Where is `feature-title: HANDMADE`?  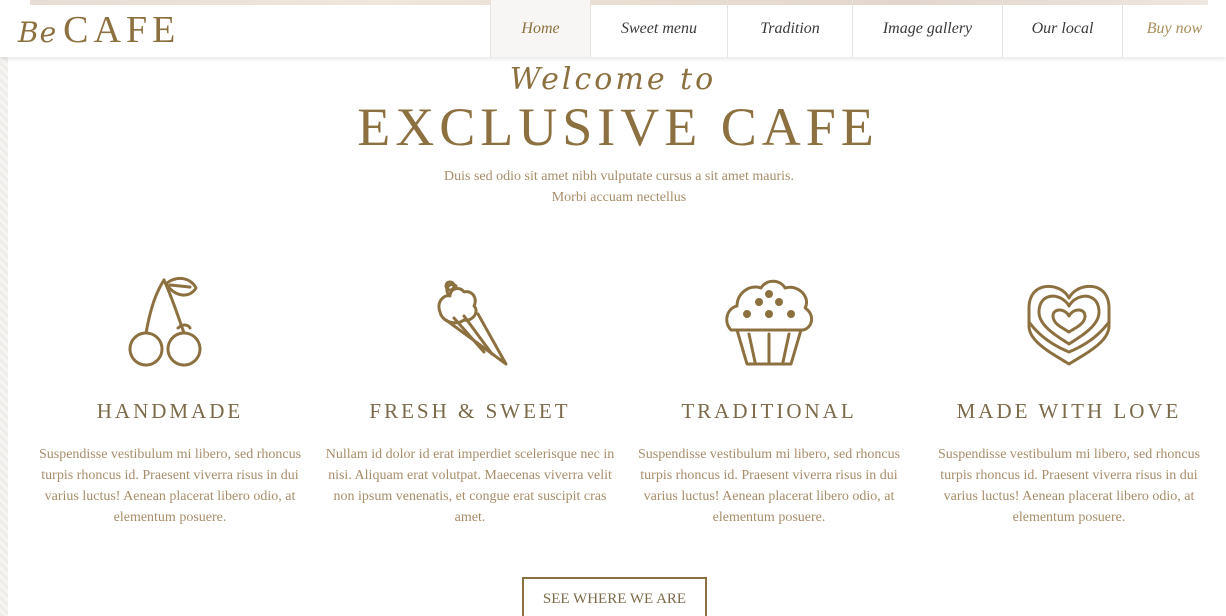 feature-title: HANDMADE is located at coordinates (170, 411).